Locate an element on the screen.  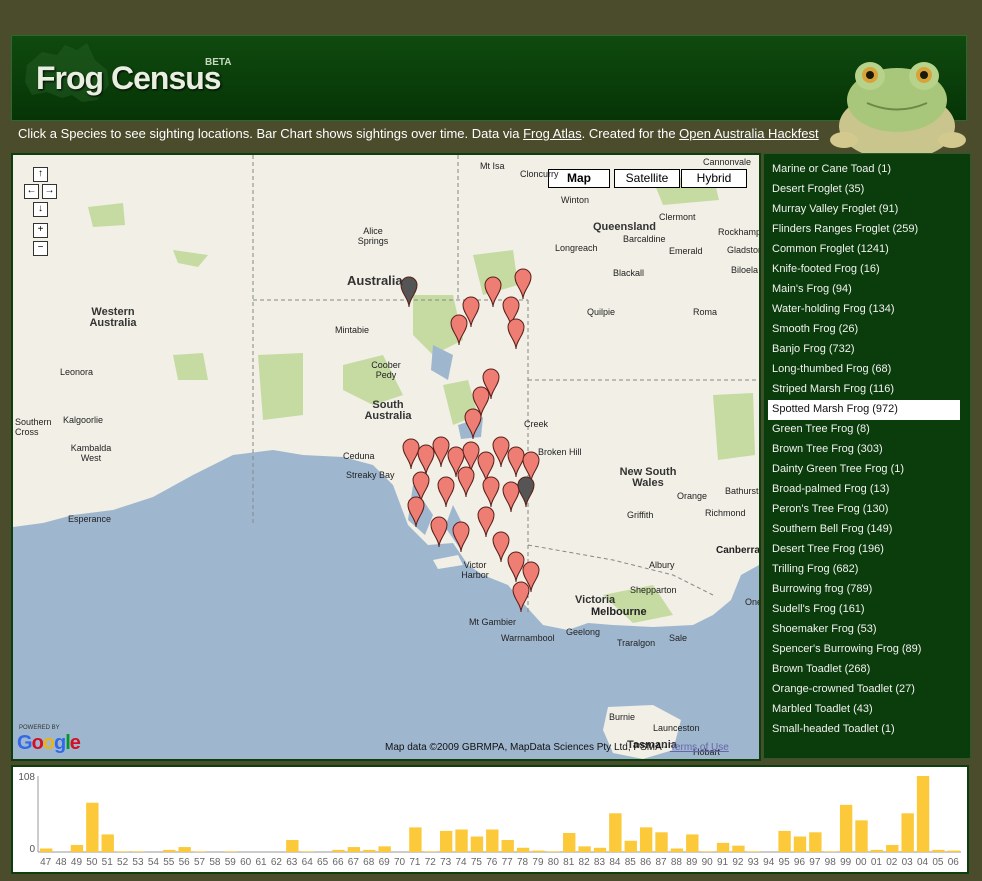
place-label: Broken Hill is located at coordinates (560, 452).